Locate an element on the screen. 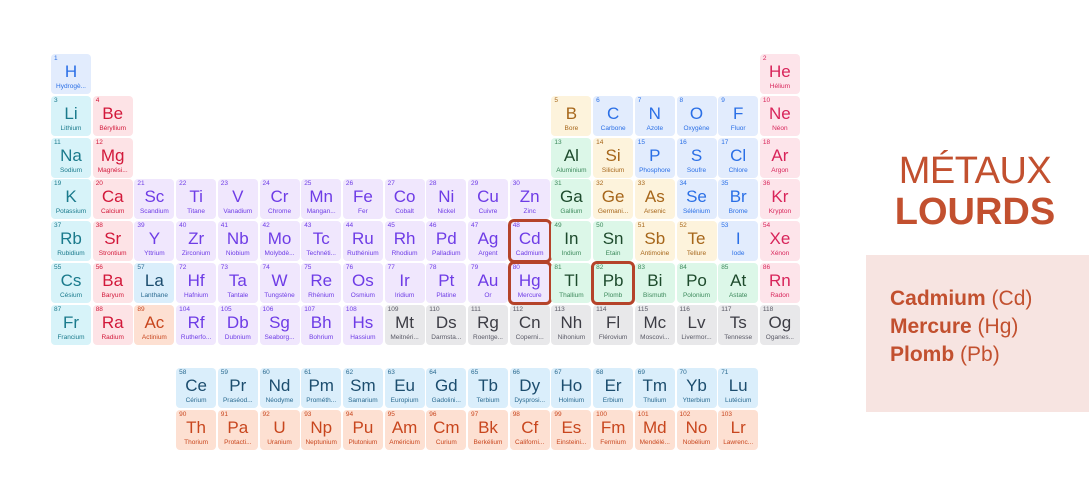  heavy-metal-item: Cadmium (Cd) is located at coordinates (961, 299).